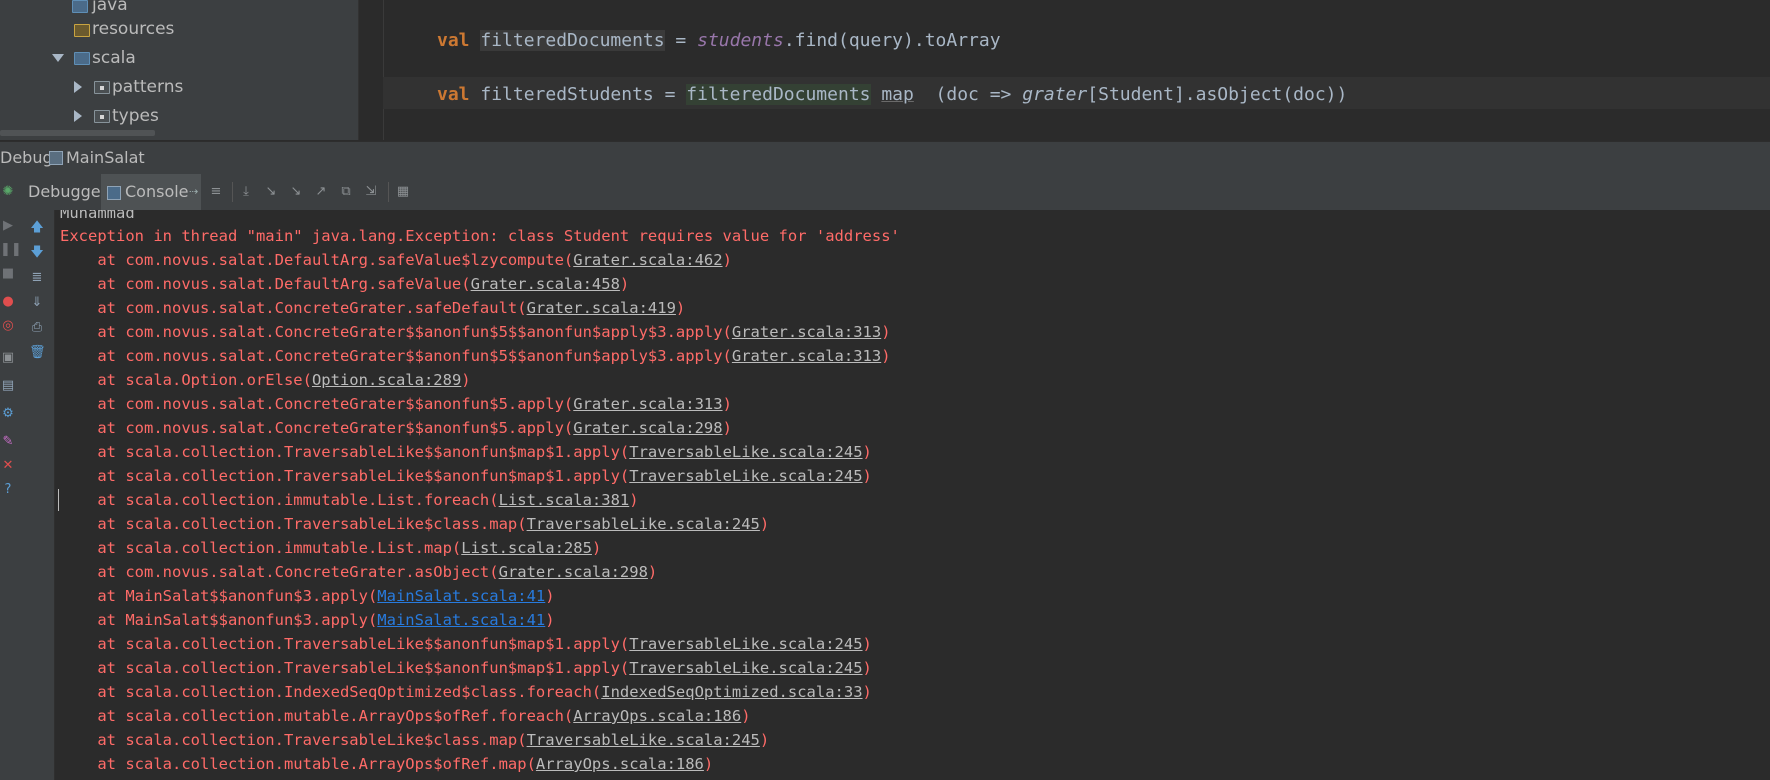 This screenshot has width=1770, height=780. What do you see at coordinates (8, 386) in the screenshot?
I see `layout-icon: ▤` at bounding box center [8, 386].